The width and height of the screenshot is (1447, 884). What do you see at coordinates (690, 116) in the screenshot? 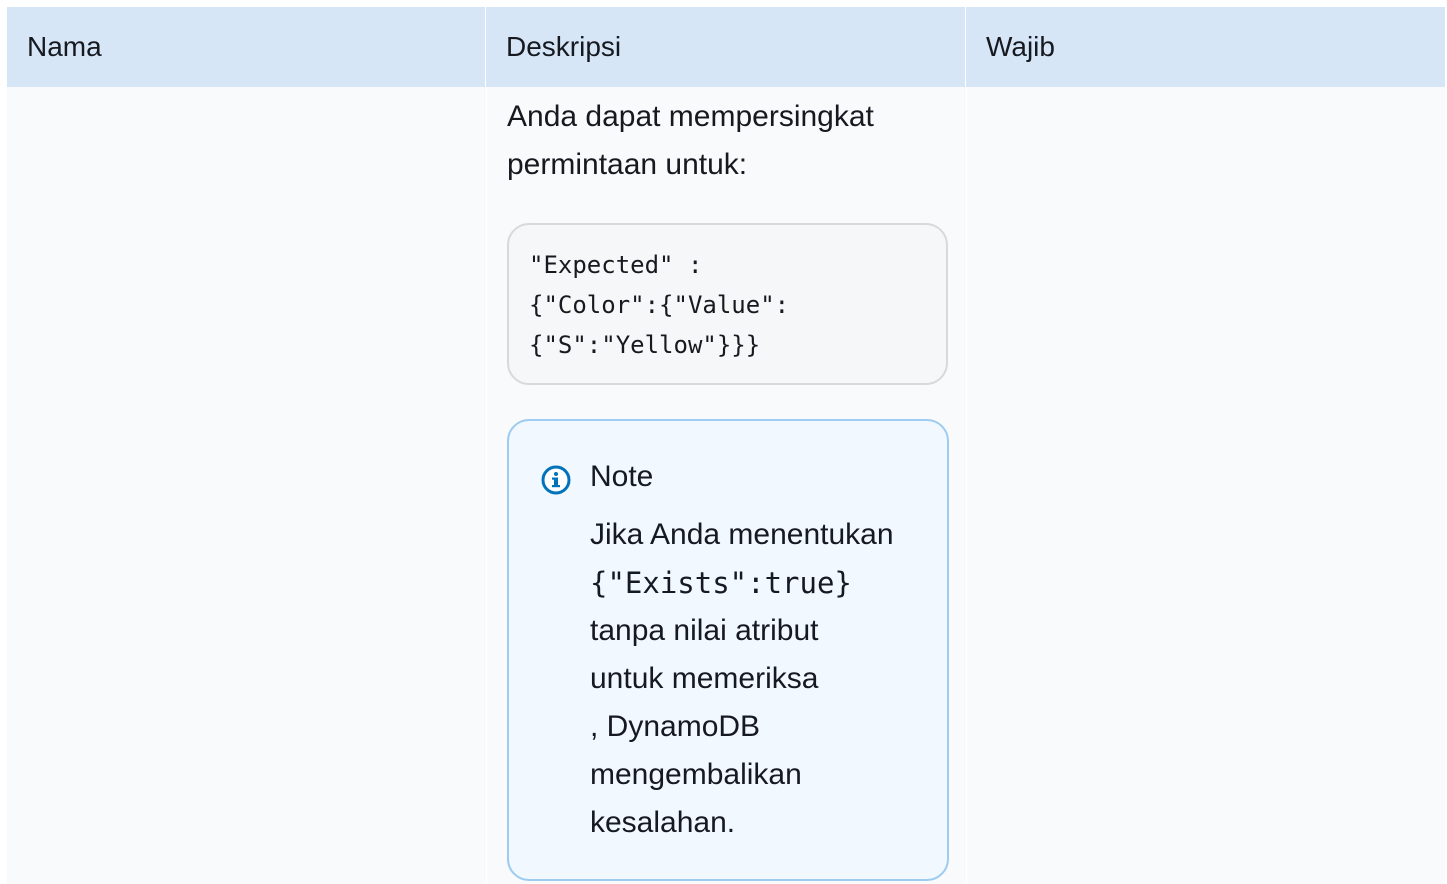
I see `description-text-line: Anda dapat mempersingkat` at bounding box center [690, 116].